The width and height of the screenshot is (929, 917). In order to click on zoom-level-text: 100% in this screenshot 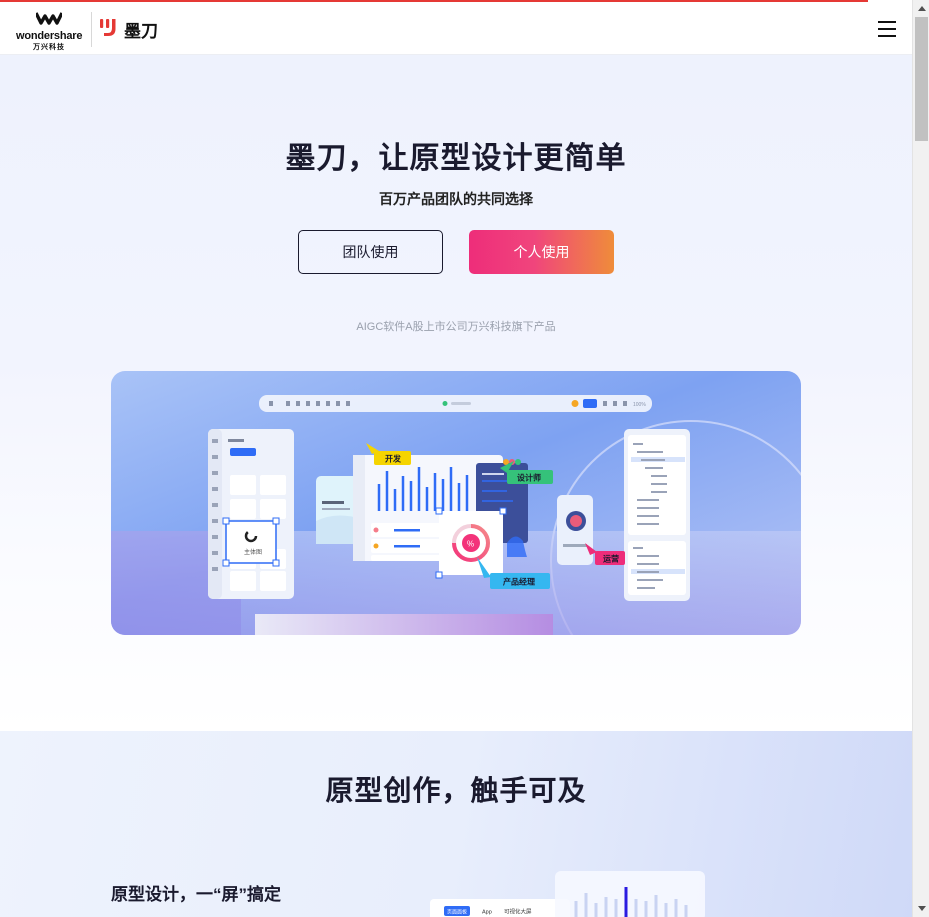, I will do `click(639, 405)`.